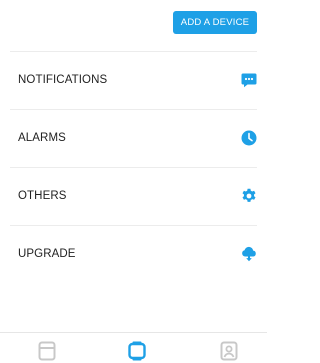  Describe the element at coordinates (133, 196) in the screenshot. I see `menu-item-others: OTHERS` at that location.